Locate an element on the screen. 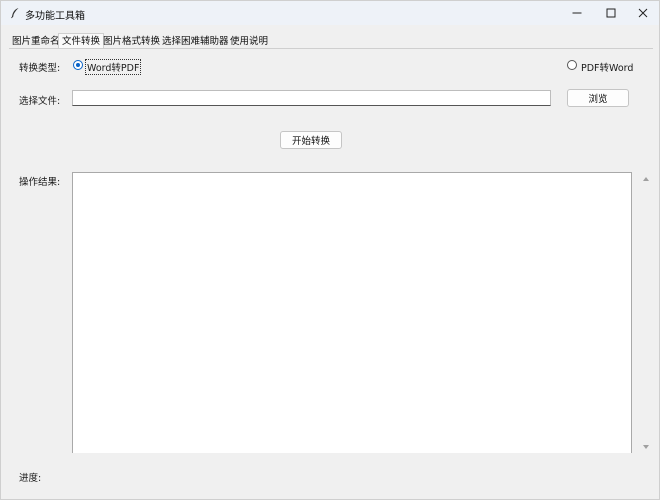 Image resolution: width=660 pixels, height=500 pixels. select-file-label: 选择文件: is located at coordinates (40, 101).